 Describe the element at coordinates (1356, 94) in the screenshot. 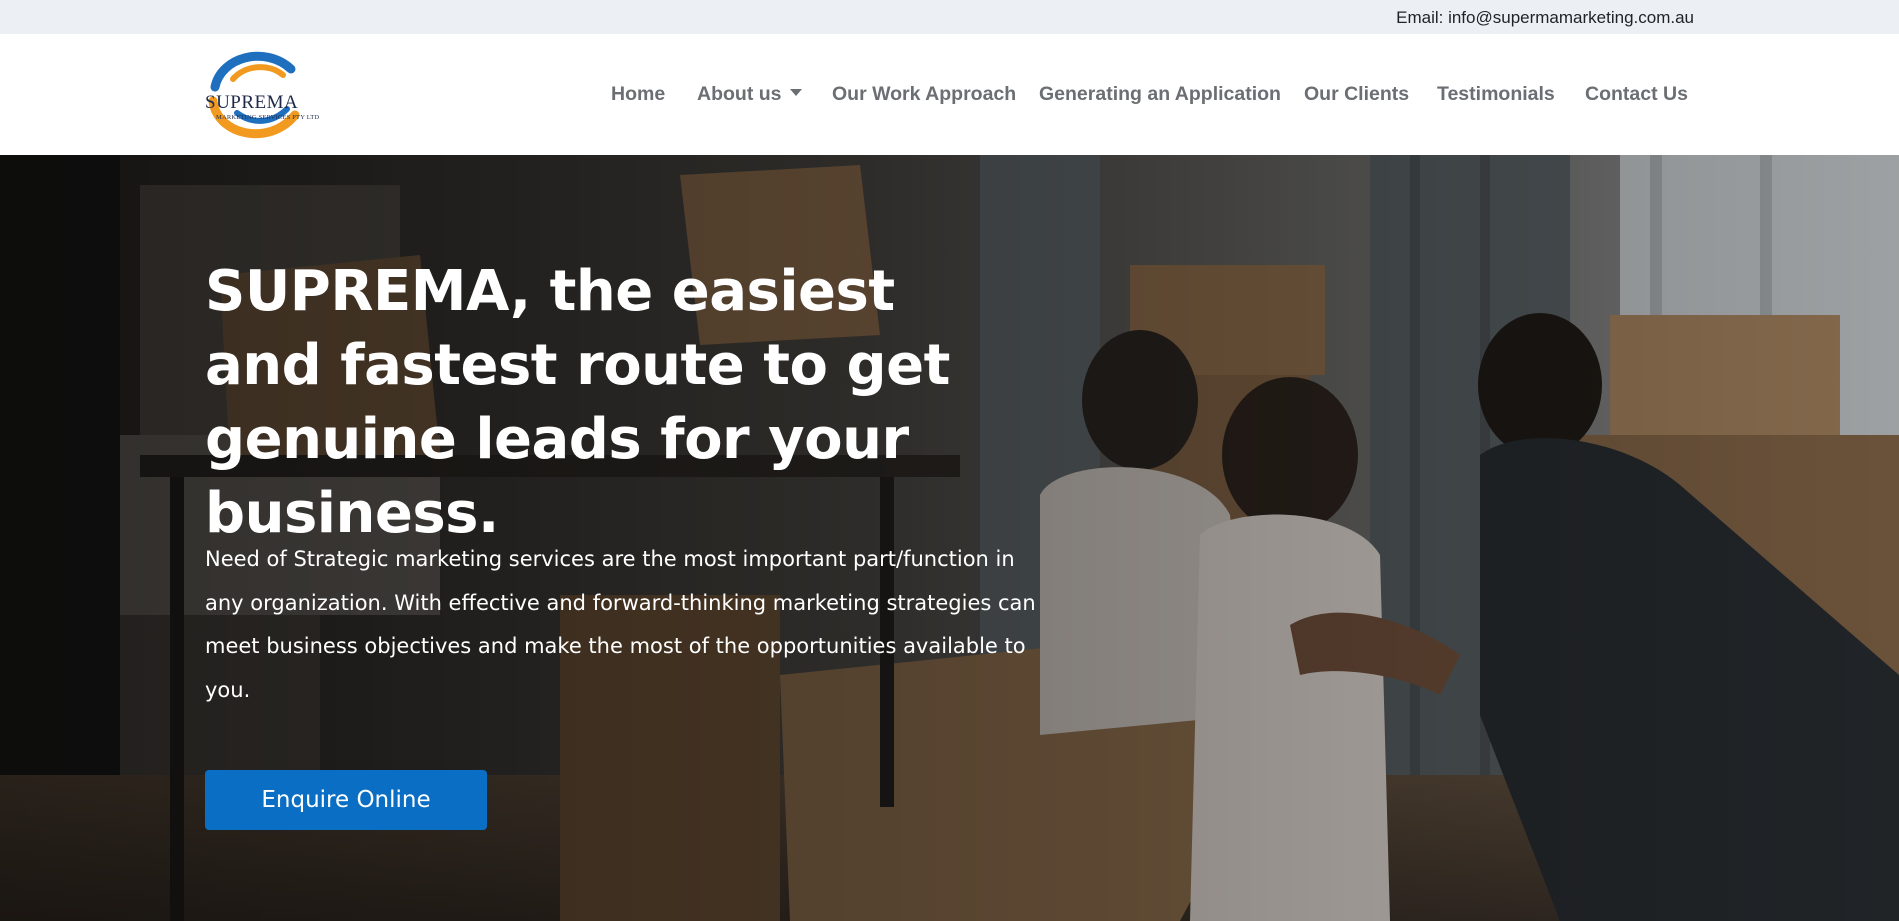

I see `nav-item-our-clients: Our Clients` at that location.